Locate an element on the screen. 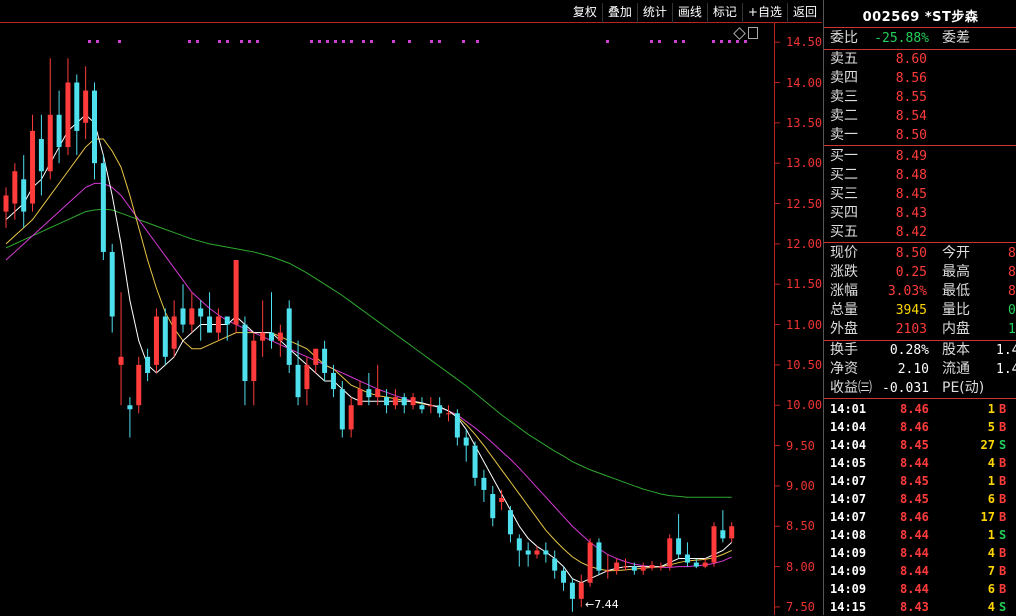 This screenshot has height=616, width=1016. trade-time: 14:07 is located at coordinates (848, 517).